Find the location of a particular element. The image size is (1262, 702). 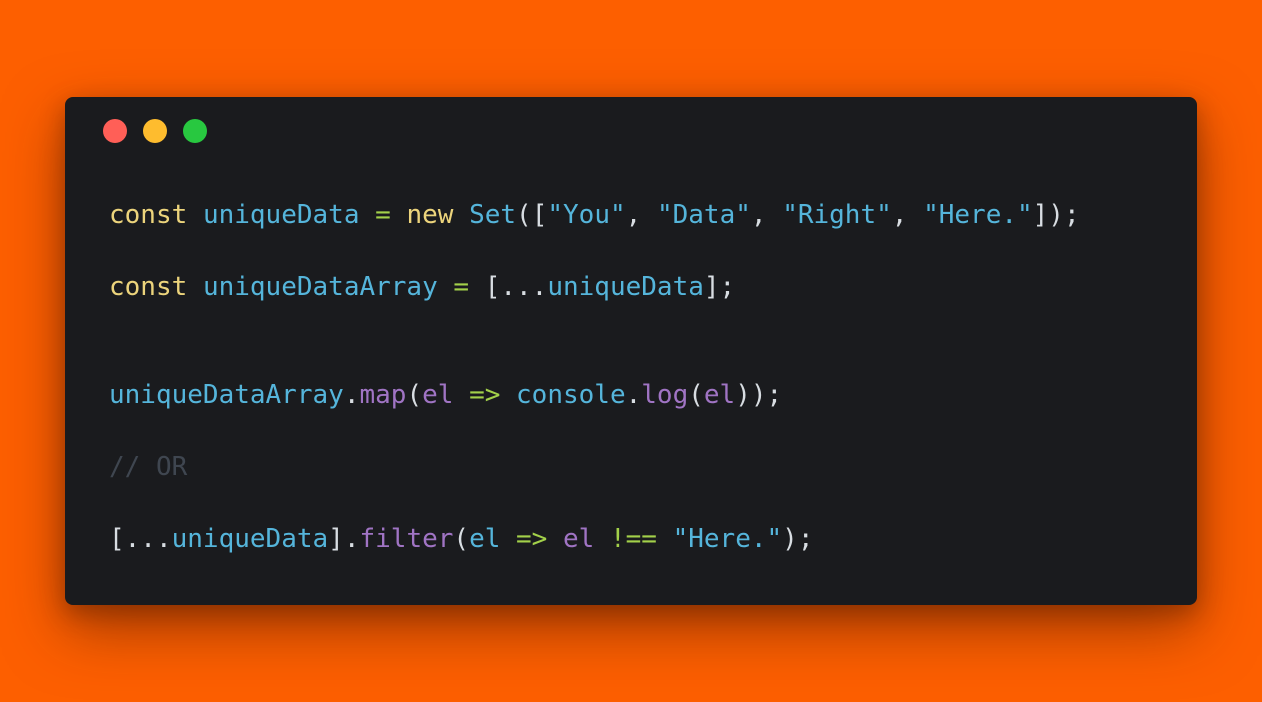

code-token-comment: // OR is located at coordinates (148, 467).